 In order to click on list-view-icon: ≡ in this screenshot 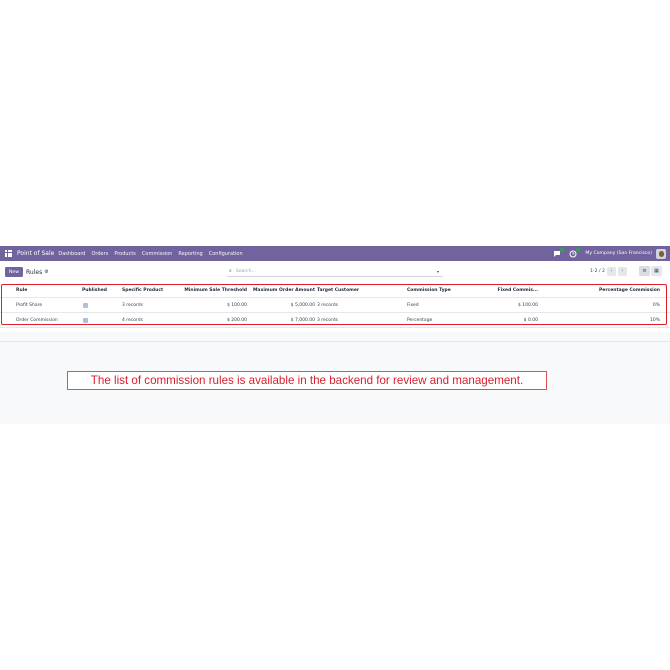, I will do `click(644, 271)`.